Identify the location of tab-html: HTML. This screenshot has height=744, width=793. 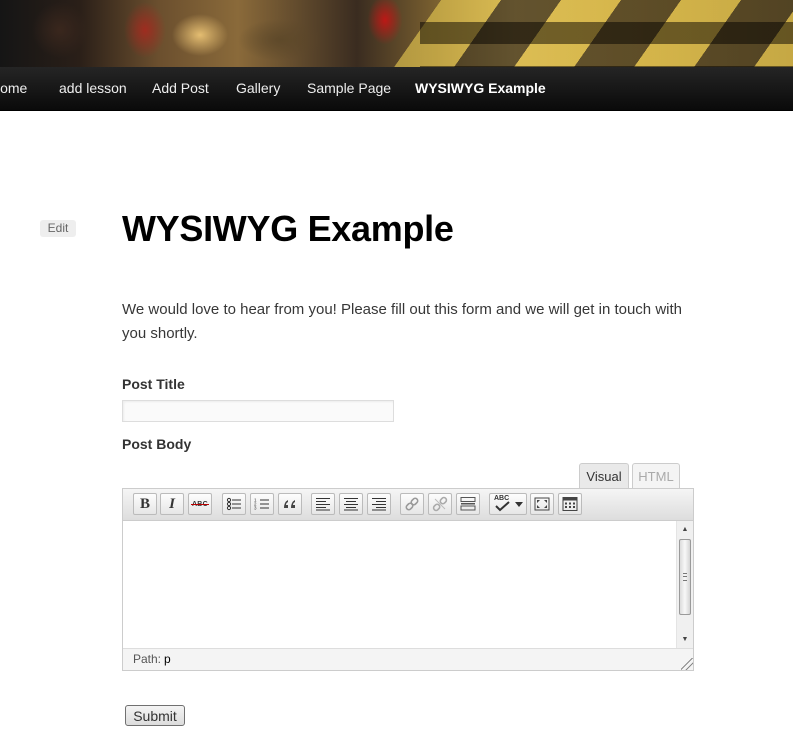
(656, 476).